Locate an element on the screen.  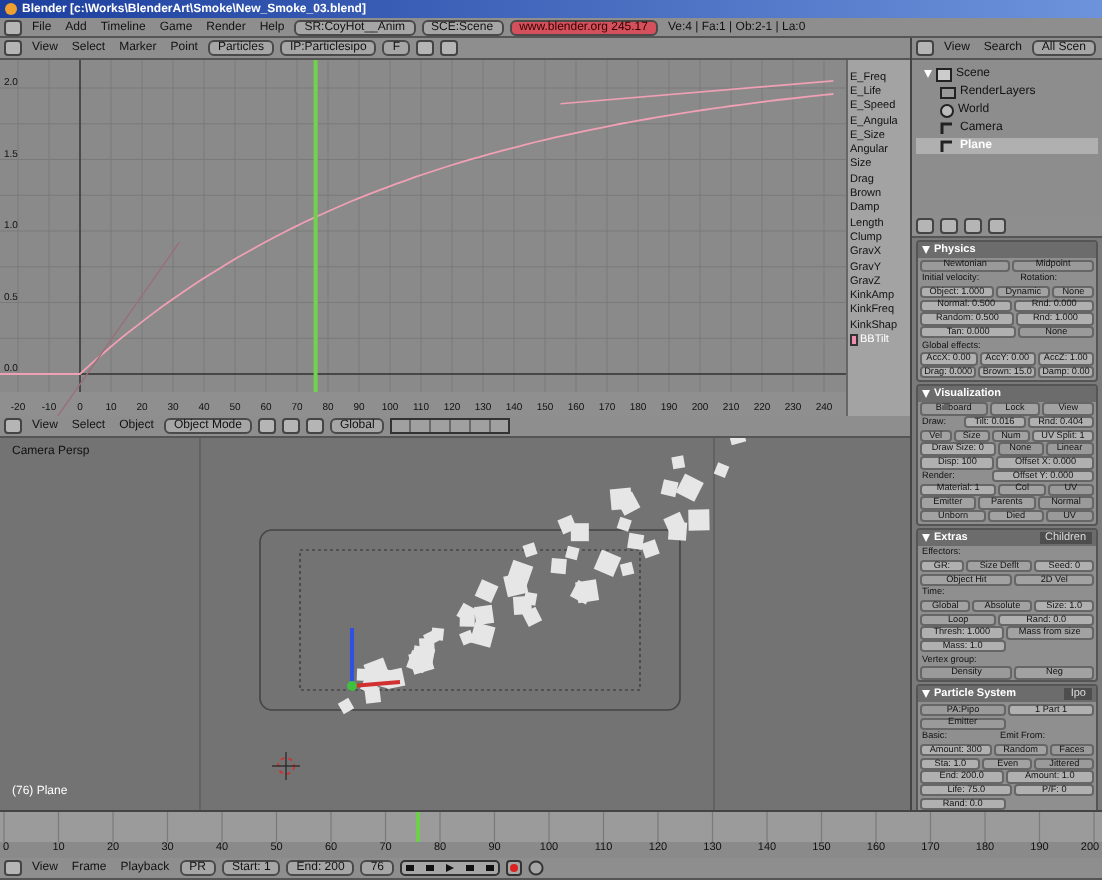
record-icon is located at coordinates (514, 868).